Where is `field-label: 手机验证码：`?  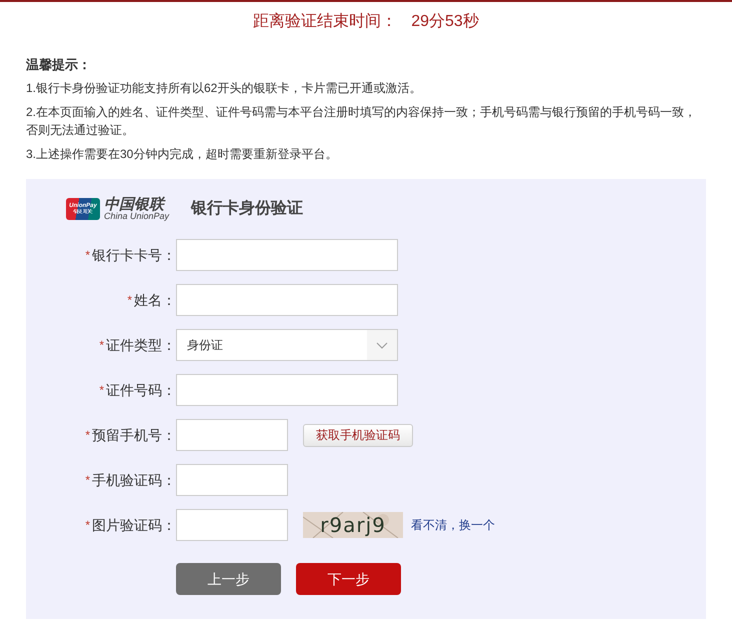
field-label: 手机验证码： is located at coordinates (134, 480).